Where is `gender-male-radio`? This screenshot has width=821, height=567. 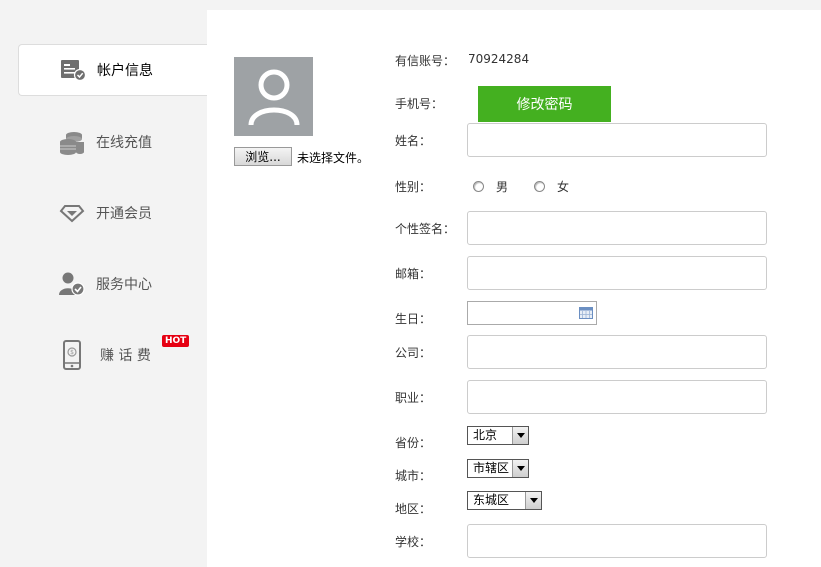 gender-male-radio is located at coordinates (478, 186).